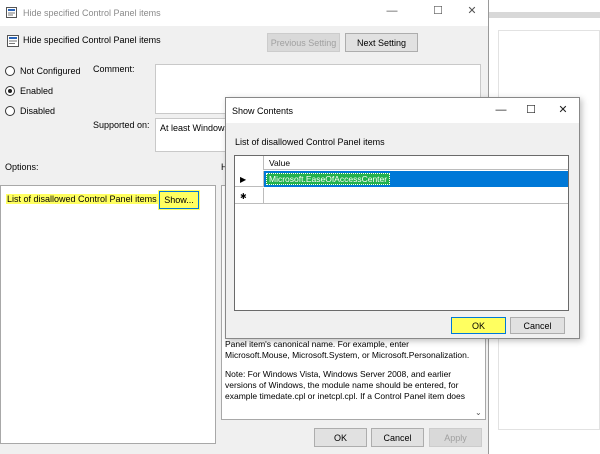  What do you see at coordinates (50, 71) in the screenshot?
I see `radio-not-configured-label: Not Configured` at bounding box center [50, 71].